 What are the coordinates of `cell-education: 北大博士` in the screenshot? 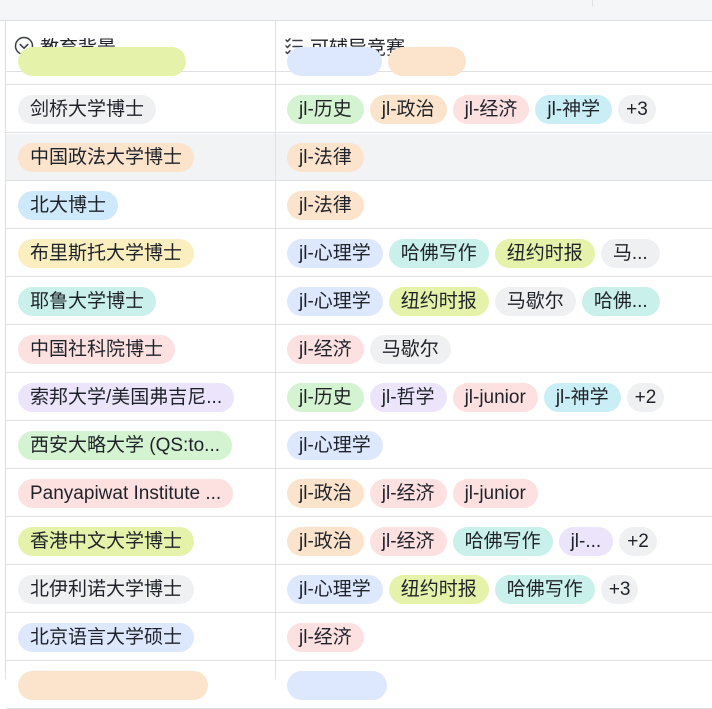 It's located at (145, 205).